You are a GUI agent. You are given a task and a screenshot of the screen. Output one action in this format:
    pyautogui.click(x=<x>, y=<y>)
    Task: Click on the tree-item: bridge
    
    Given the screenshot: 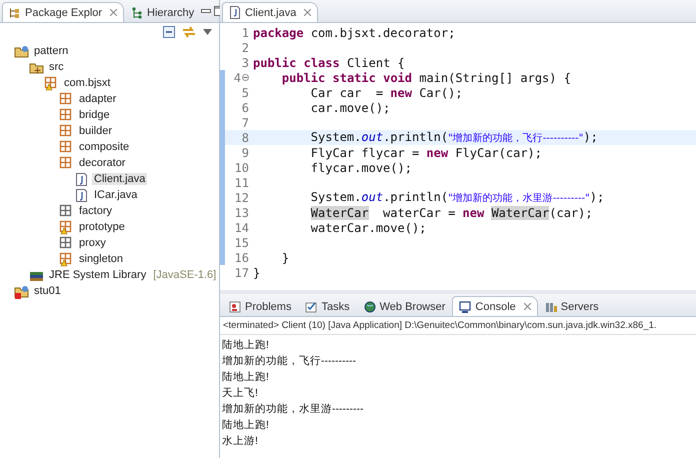 What is the action you would take?
    pyautogui.click(x=94, y=115)
    